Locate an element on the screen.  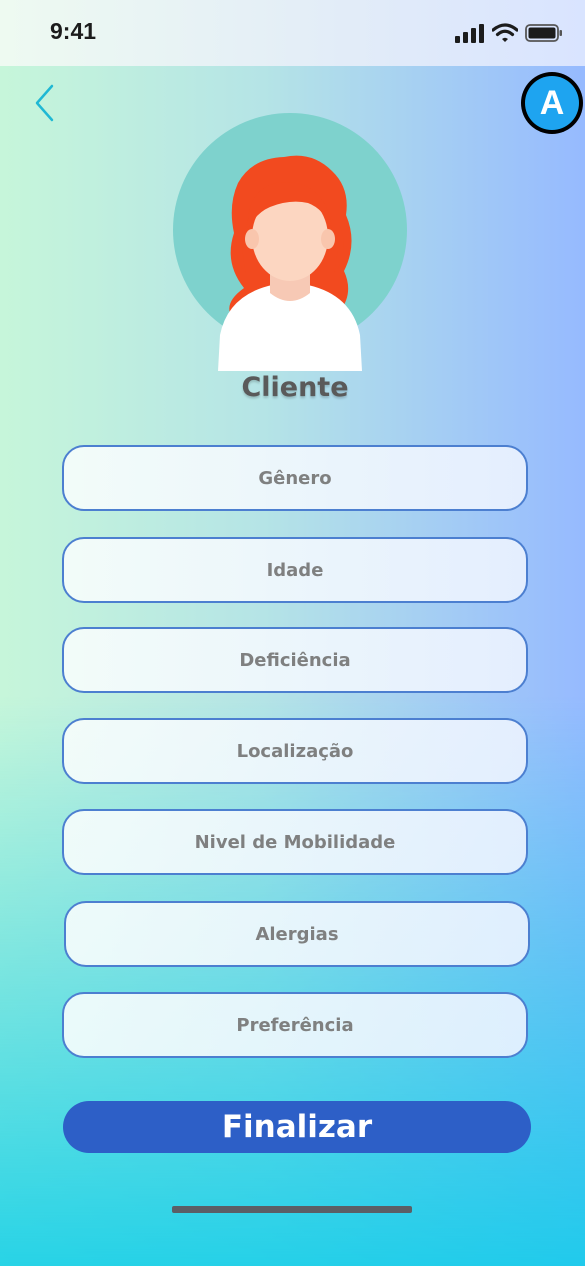
preference-field-label: Preferência is located at coordinates (295, 1025).